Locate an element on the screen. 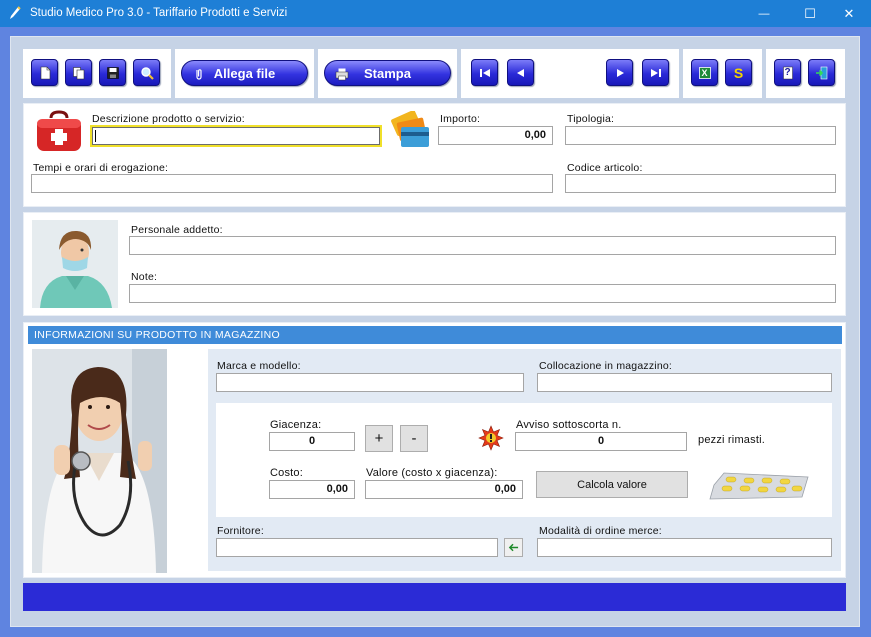 The height and width of the screenshot is (637, 871). excel-glyph: X is located at coordinates (704, 72).